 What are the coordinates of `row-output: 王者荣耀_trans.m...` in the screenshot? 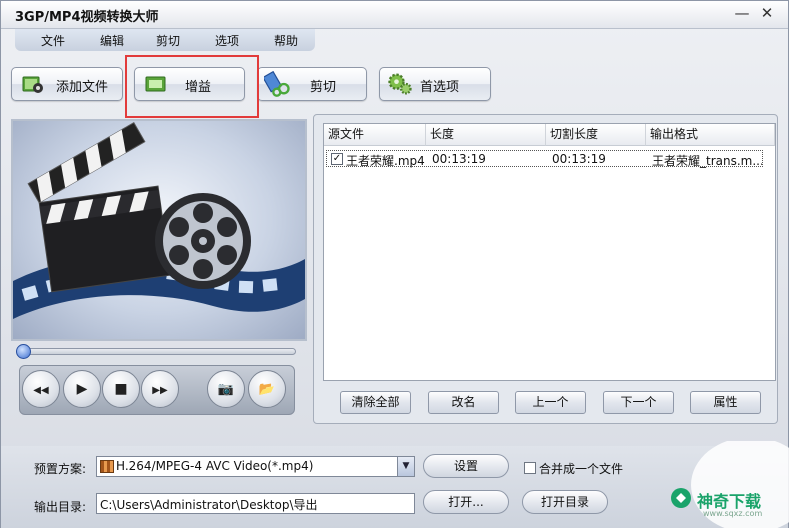 It's located at (707, 161).